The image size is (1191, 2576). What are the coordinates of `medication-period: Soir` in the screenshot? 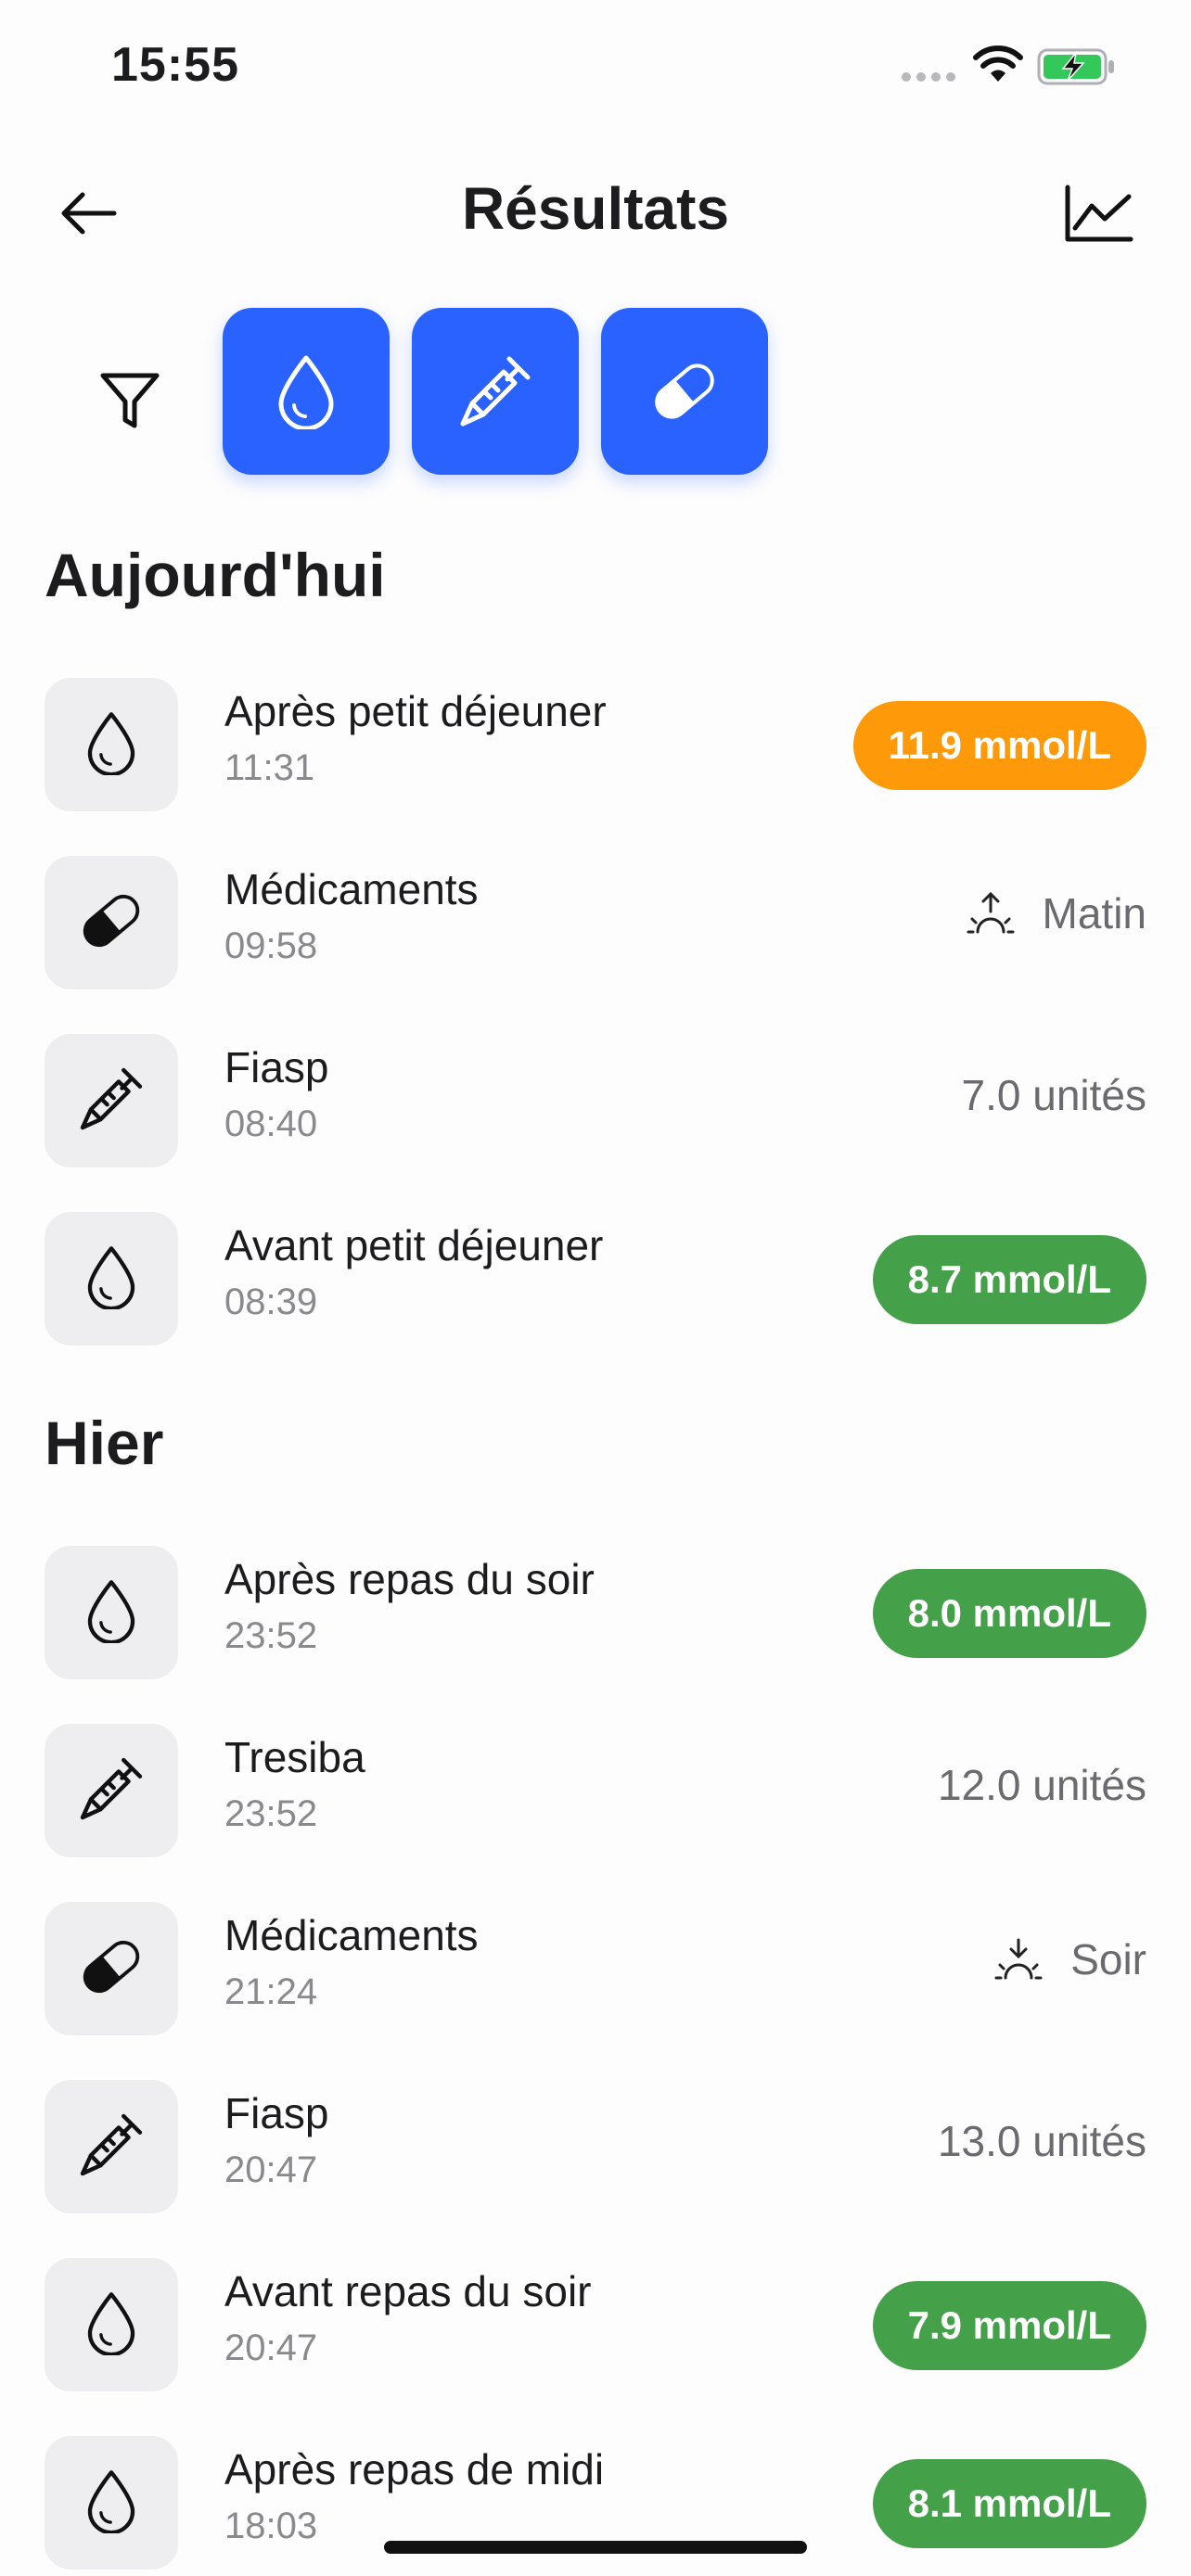 It's located at (1069, 1959).